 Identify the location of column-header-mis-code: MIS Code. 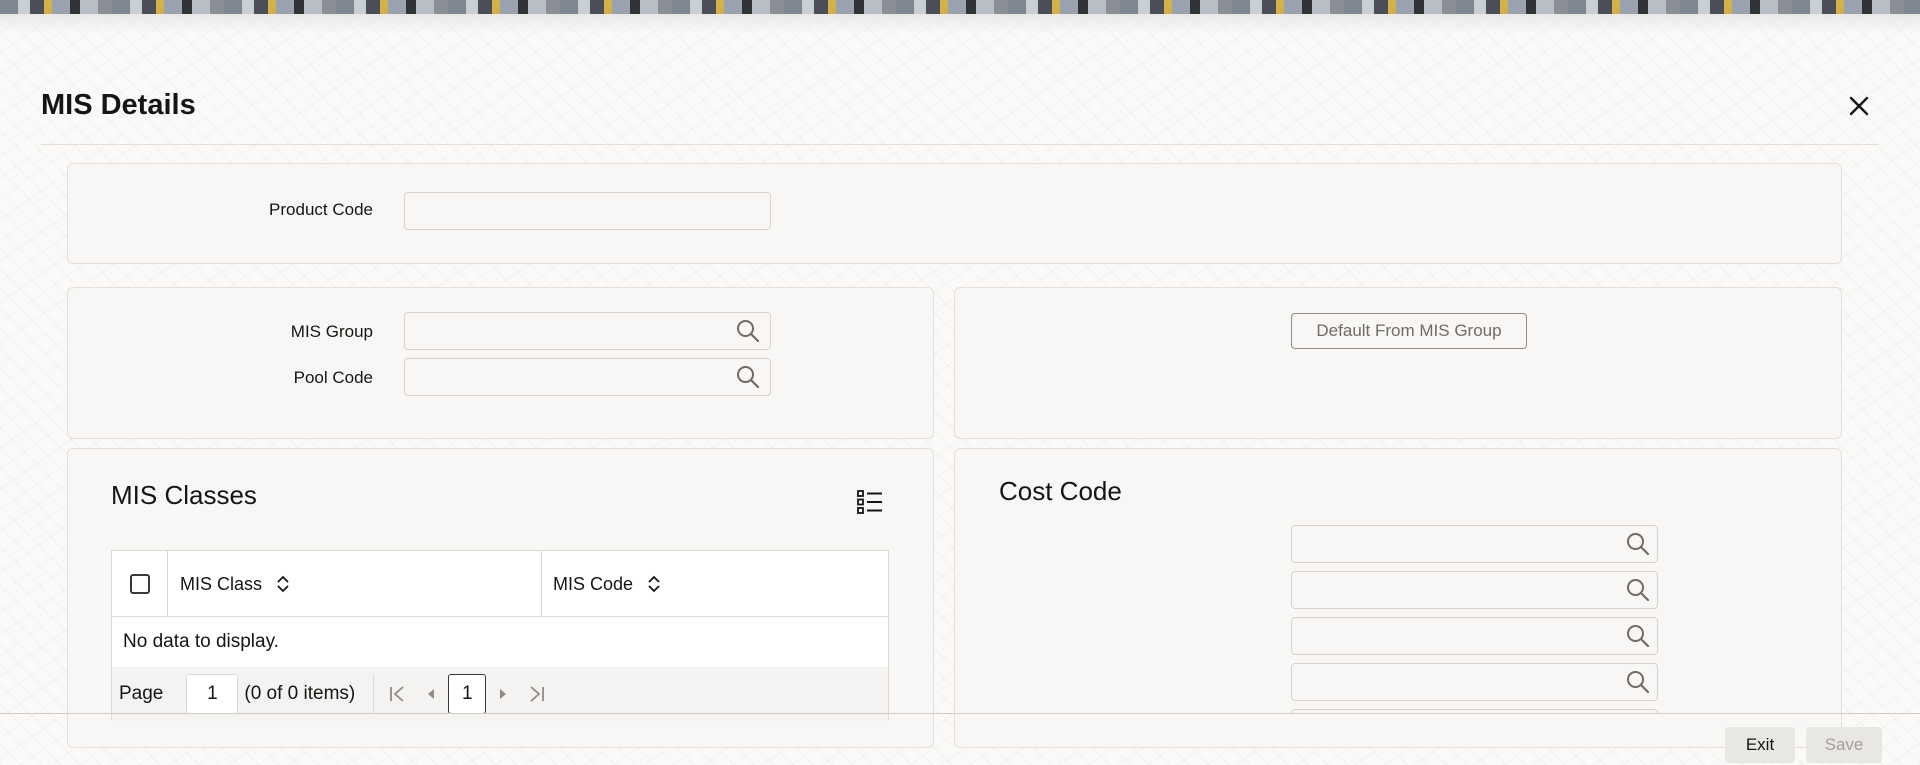
(715, 584).